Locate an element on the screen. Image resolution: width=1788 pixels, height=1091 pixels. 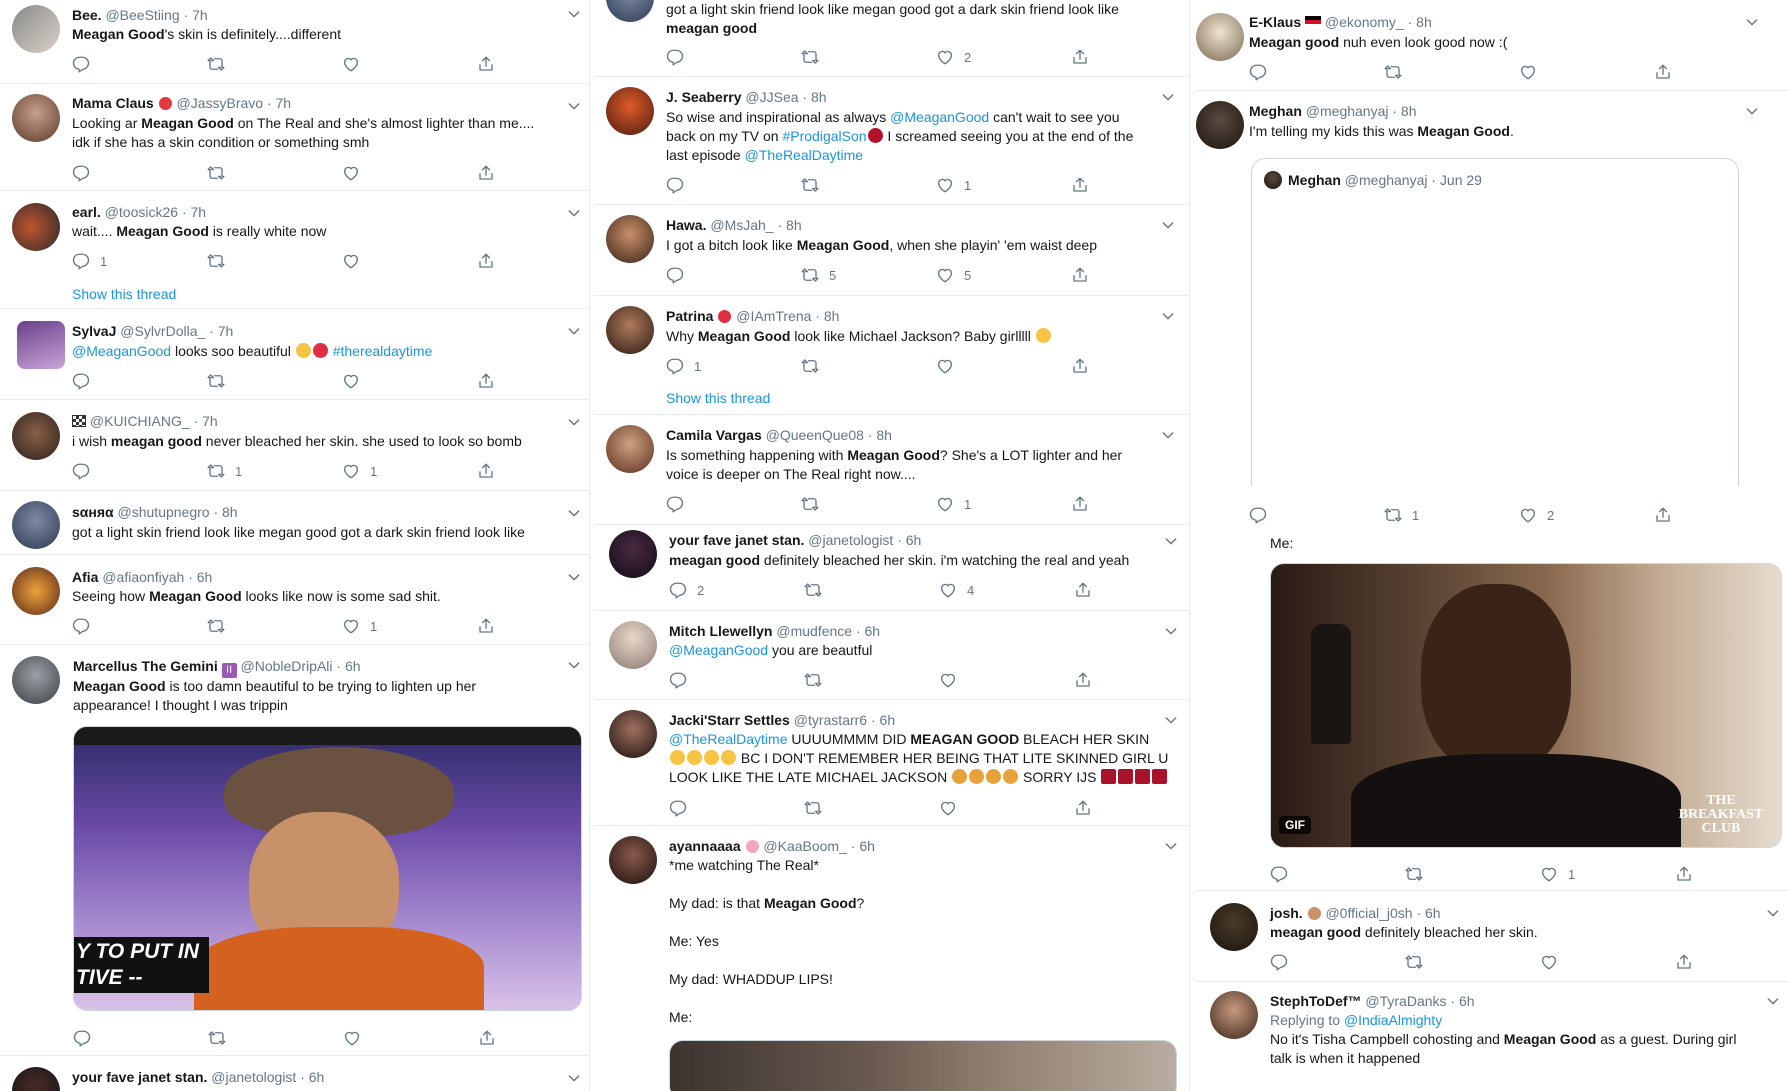
retweet-button: 1 is located at coordinates (224, 471).